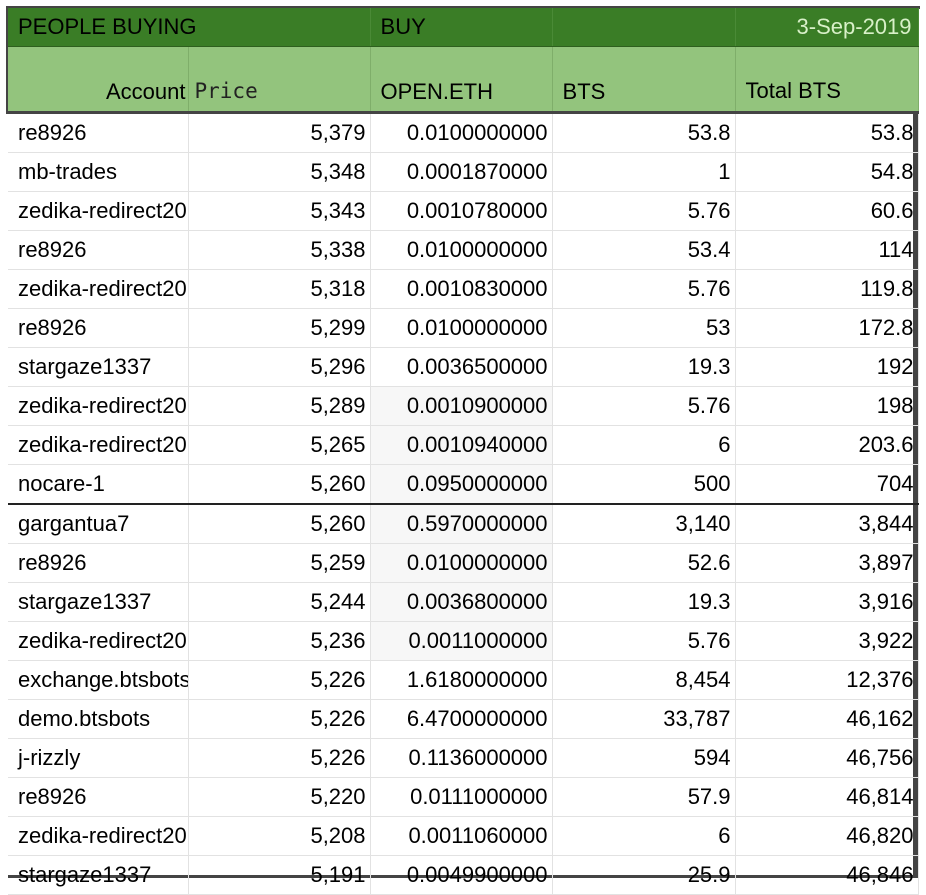 Image resolution: width=926 pixels, height=895 pixels. I want to click on cell-bts: 8,454, so click(644, 680).